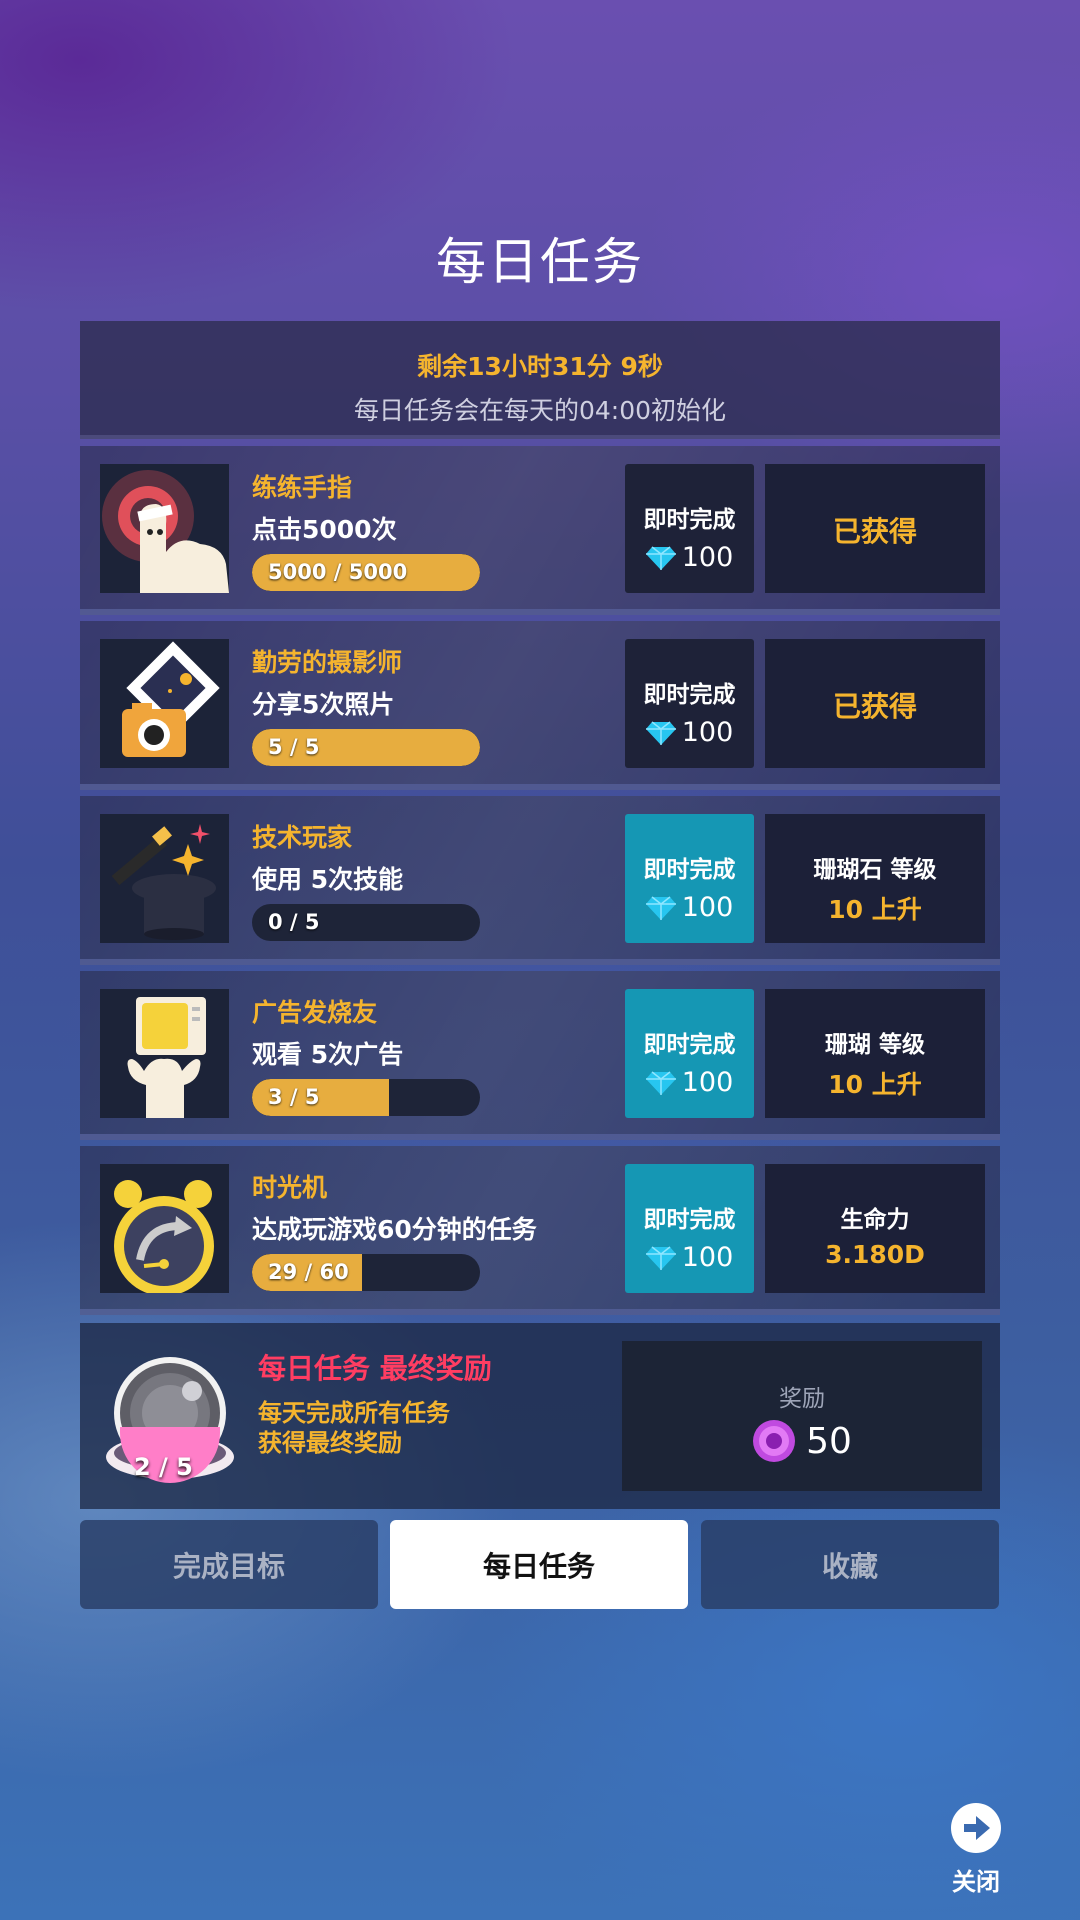  I want to click on task-desc: 达成玩游戏60分钟的任务, so click(394, 1229).